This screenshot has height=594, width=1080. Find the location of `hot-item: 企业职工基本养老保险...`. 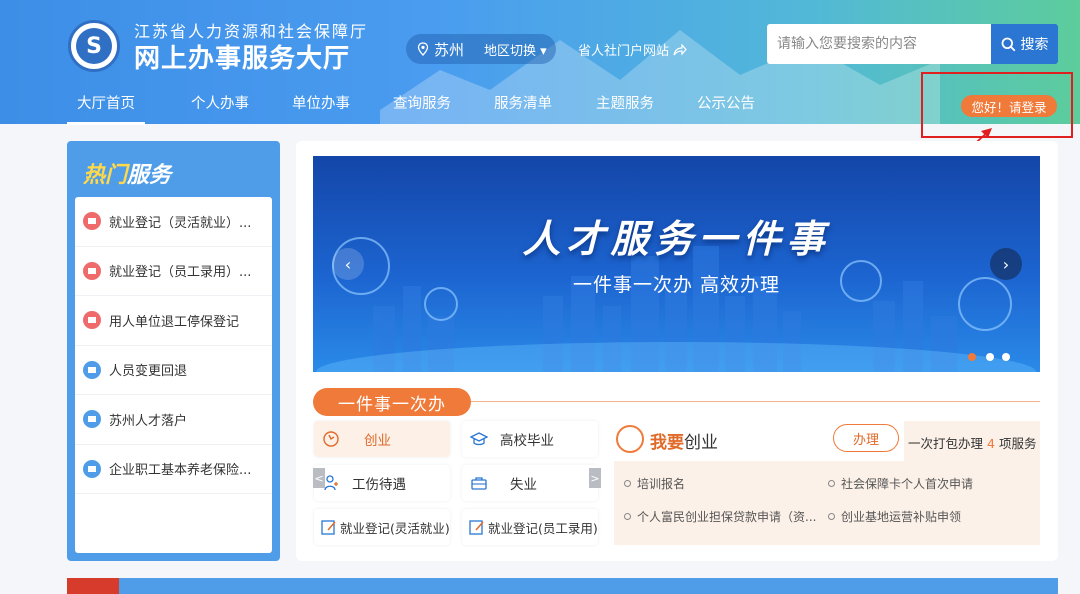

hot-item: 企业职工基本养老保险... is located at coordinates (173, 469).